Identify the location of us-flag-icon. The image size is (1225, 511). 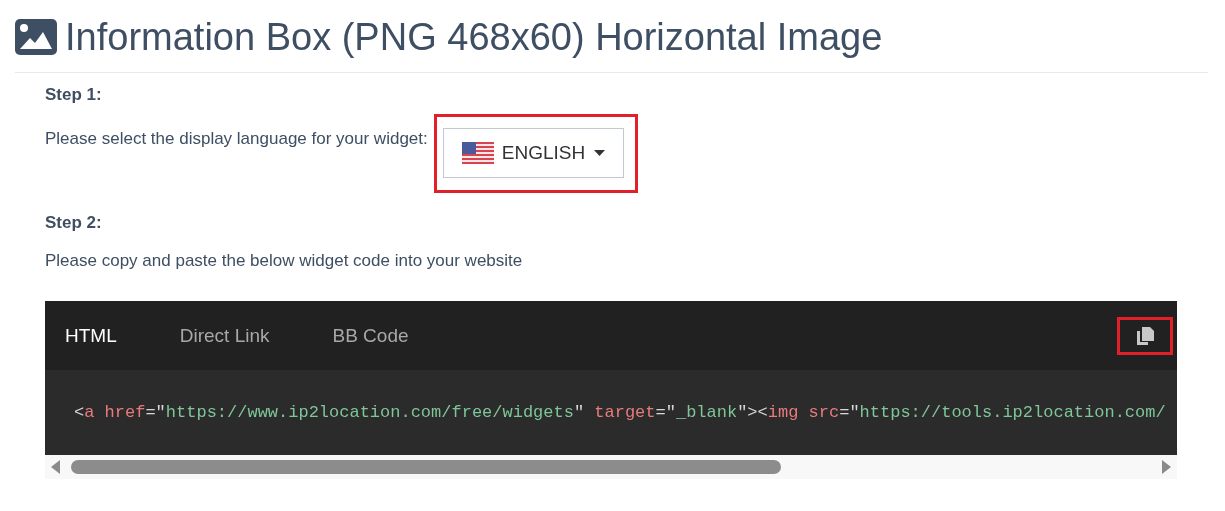
(477, 153).